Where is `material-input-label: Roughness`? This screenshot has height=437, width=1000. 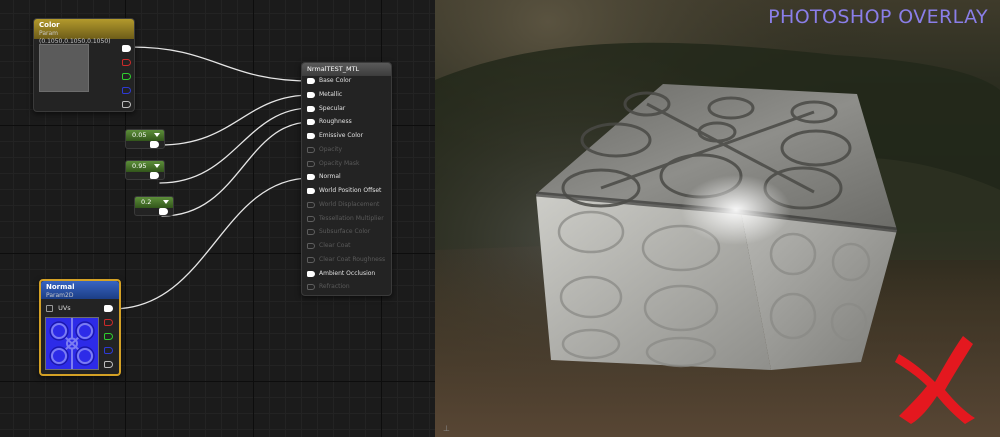 material-input-label: Roughness is located at coordinates (335, 122).